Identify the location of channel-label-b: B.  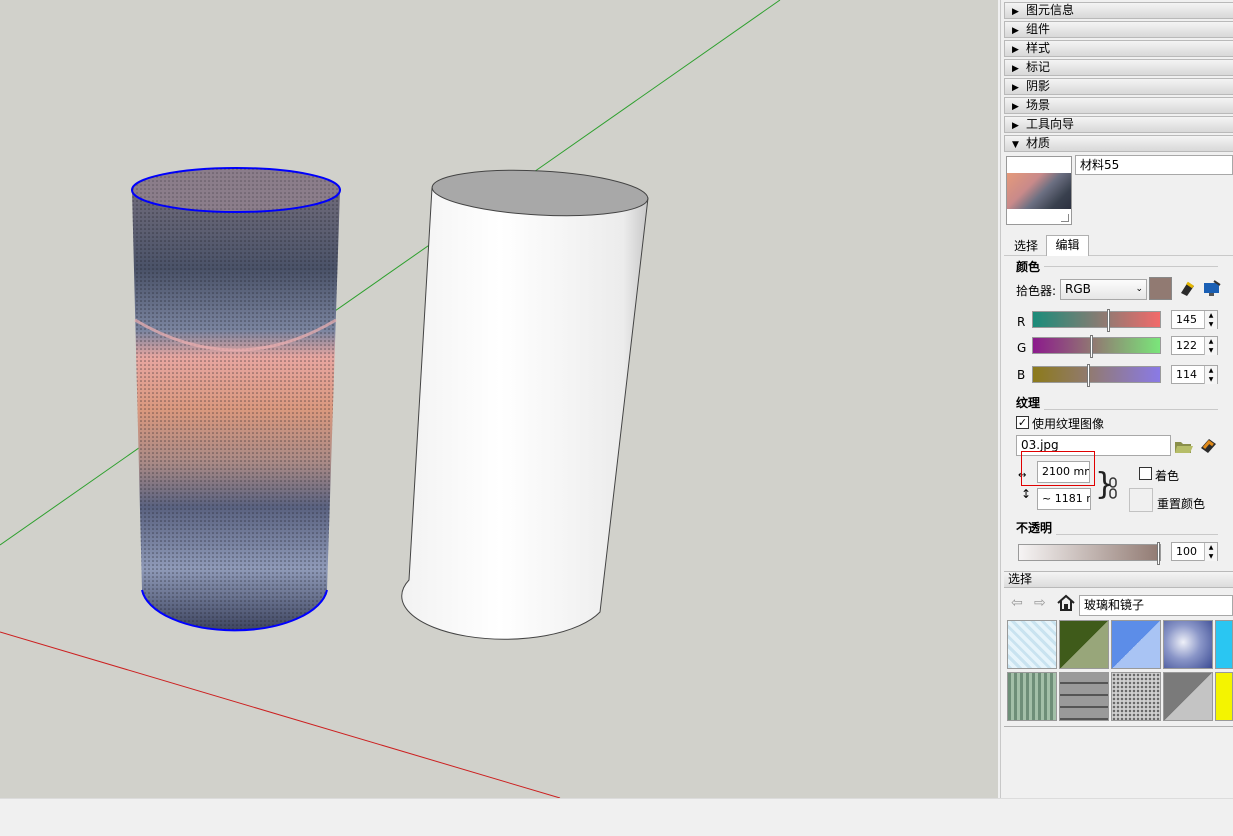
(1021, 375).